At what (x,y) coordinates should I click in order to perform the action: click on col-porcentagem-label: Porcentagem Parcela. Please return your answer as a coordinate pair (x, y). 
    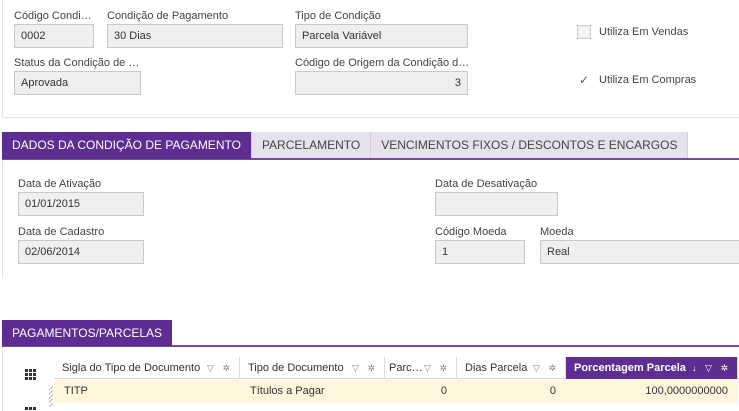
    Looking at the image, I should click on (630, 368).